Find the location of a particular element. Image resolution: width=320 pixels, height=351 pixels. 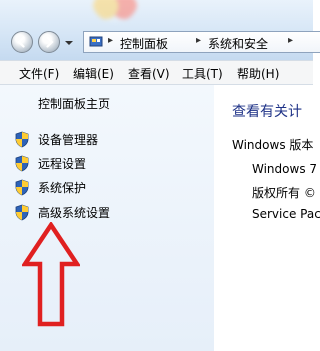

task-label: 高级系统设置 is located at coordinates (74, 213).